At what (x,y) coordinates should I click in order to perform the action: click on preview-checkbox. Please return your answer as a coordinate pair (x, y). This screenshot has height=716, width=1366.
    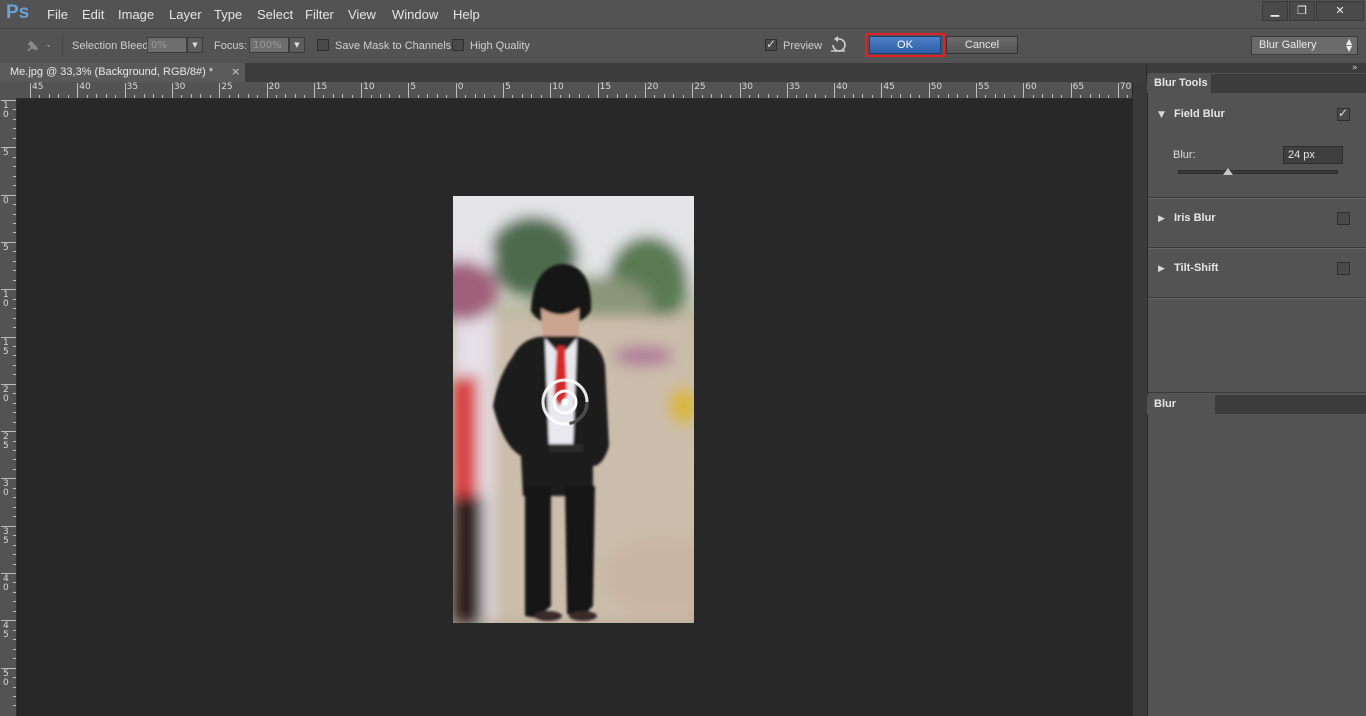
    Looking at the image, I should click on (771, 44).